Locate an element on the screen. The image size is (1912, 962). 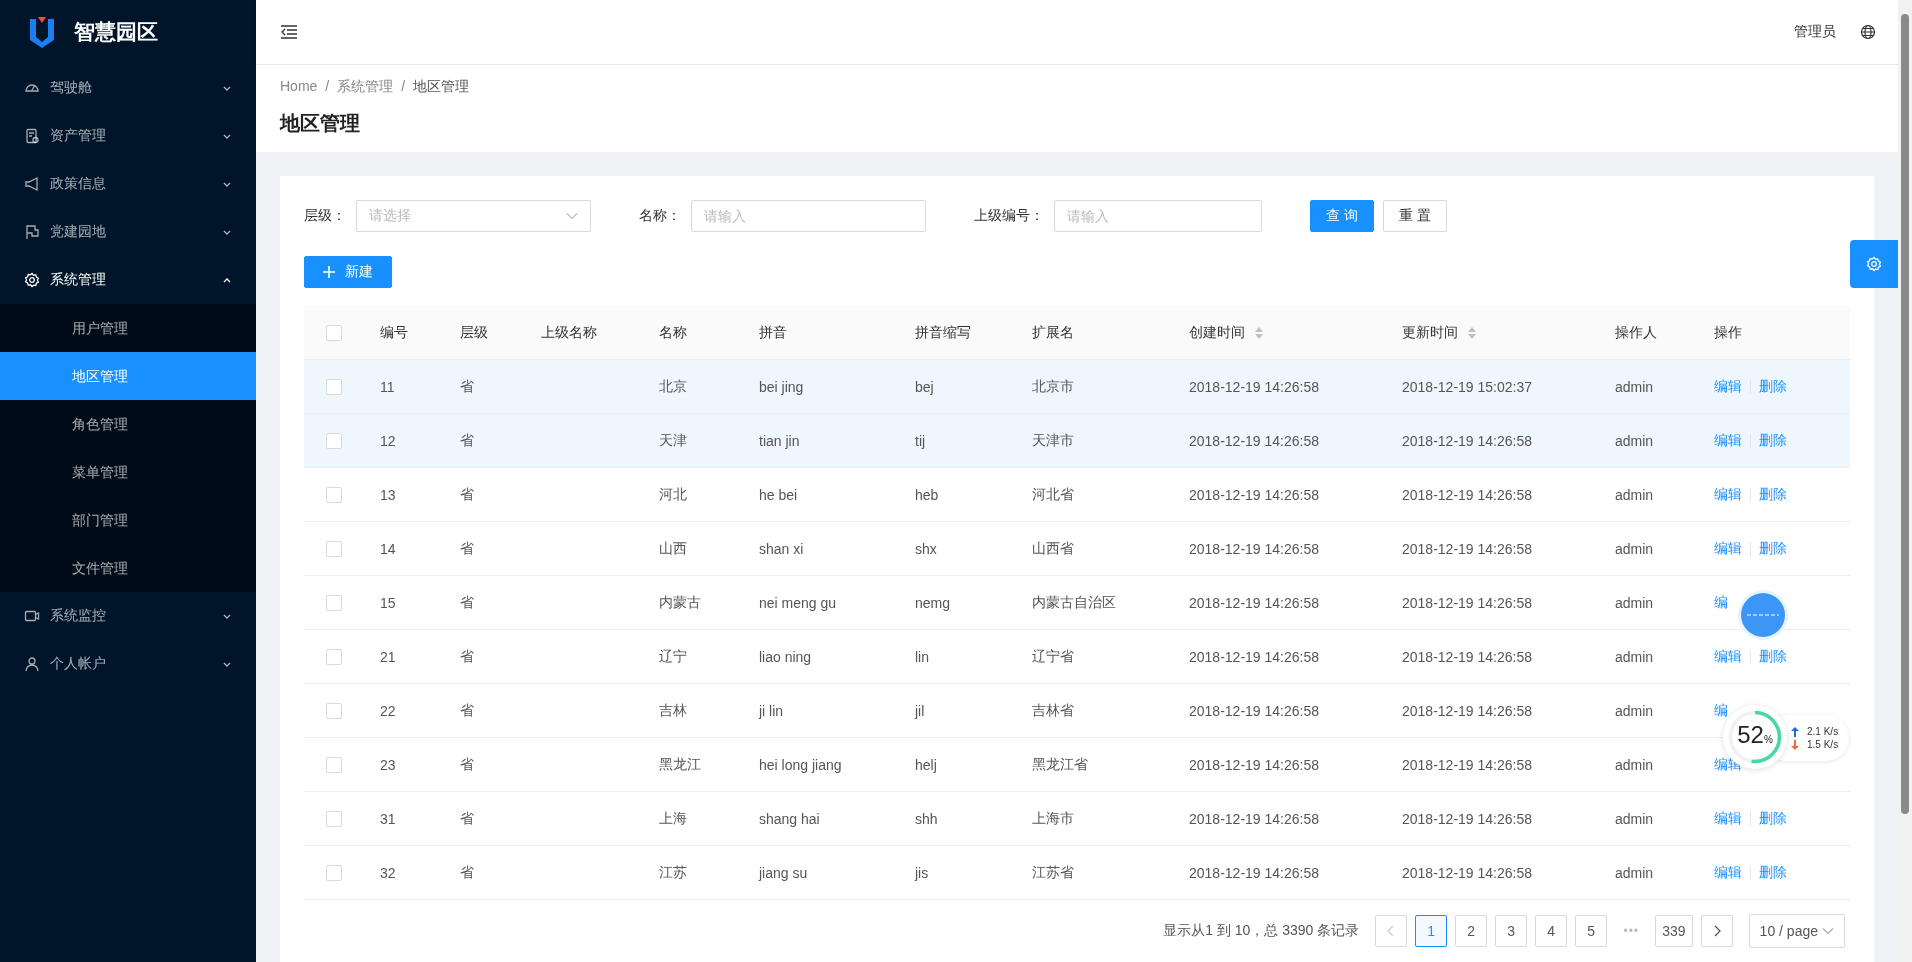
chevron-left-icon is located at coordinates (1391, 931).